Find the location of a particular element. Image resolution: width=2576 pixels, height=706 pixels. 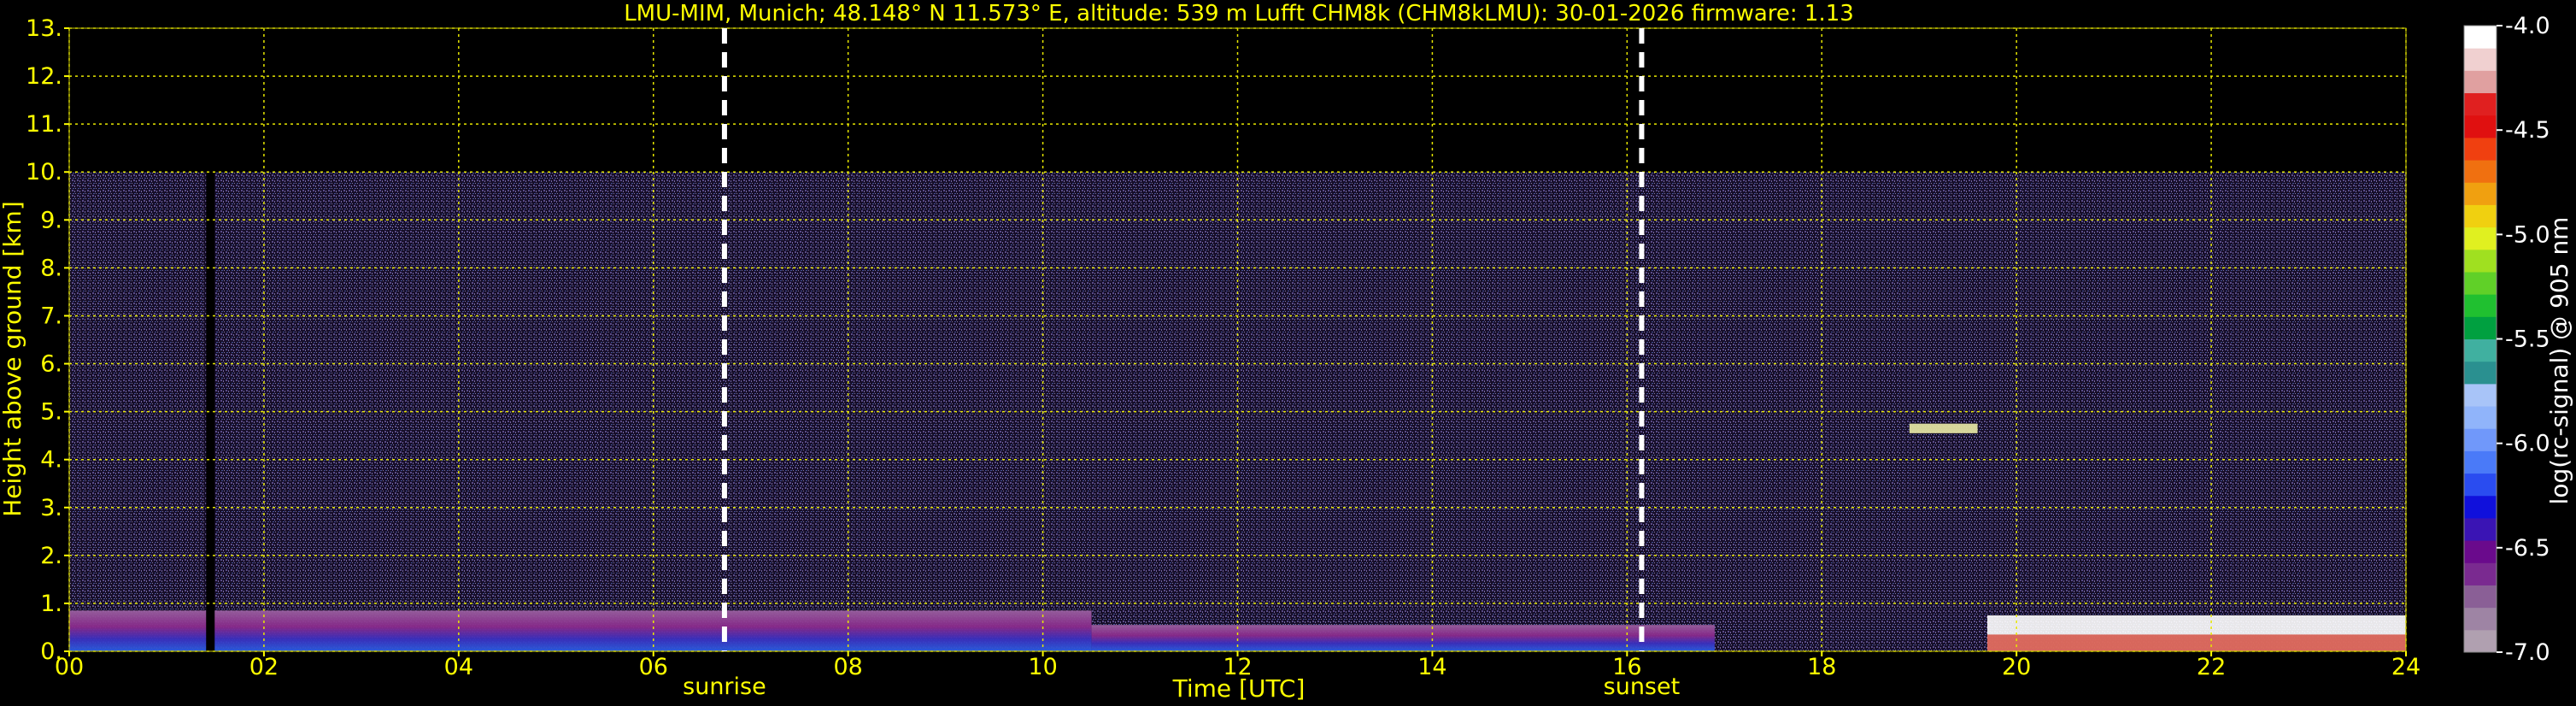

colorbar-tick-label: -5.0 is located at coordinates (2527, 234).